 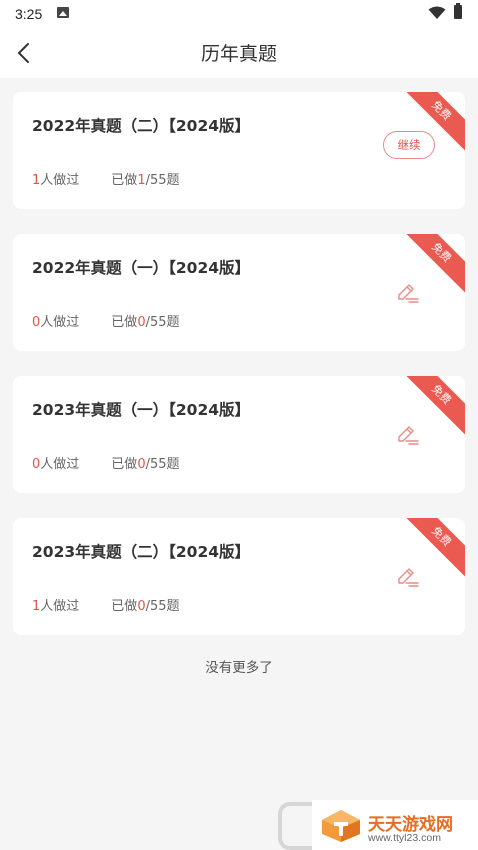 What do you see at coordinates (141, 126) in the screenshot?
I see `exam-title: 2022年真题（二）【2024版】` at bounding box center [141, 126].